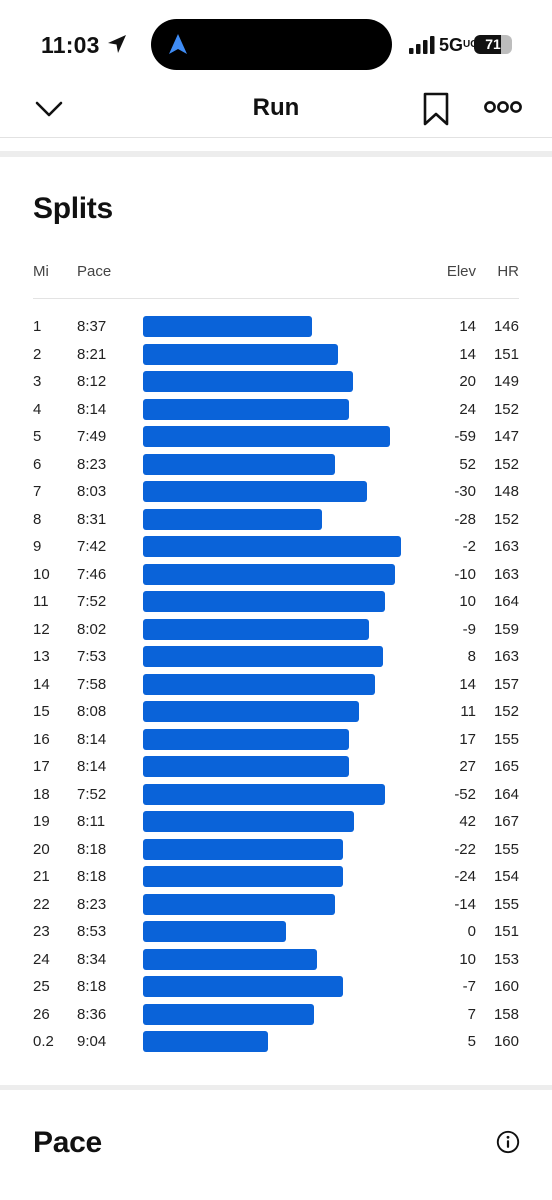  What do you see at coordinates (503, 107) in the screenshot?
I see `more-icon` at bounding box center [503, 107].